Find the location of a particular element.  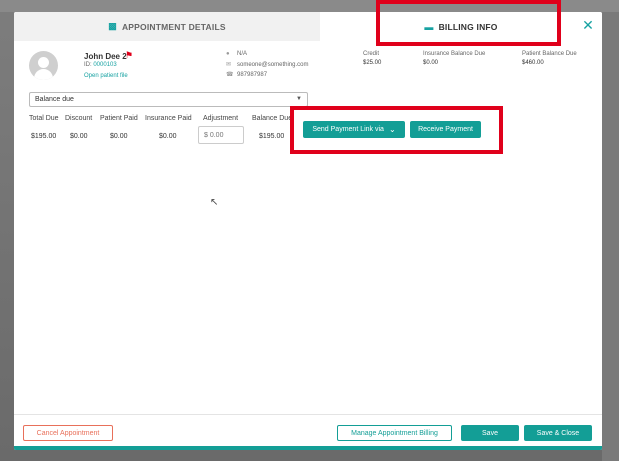

adjustment-input is located at coordinates (221, 135).